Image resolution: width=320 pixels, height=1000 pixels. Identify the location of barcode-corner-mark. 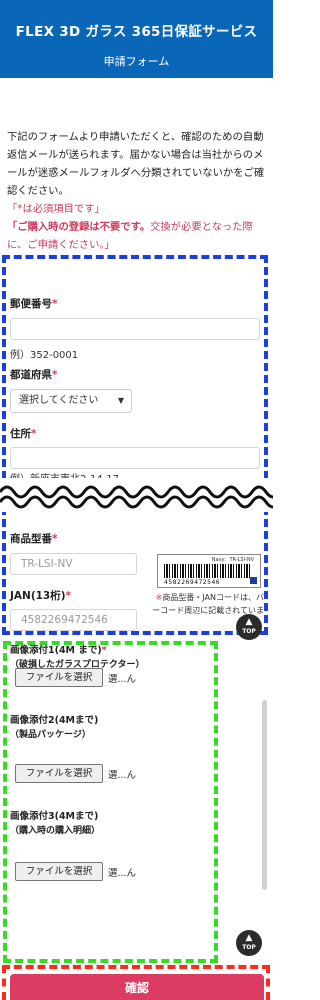
(253, 580).